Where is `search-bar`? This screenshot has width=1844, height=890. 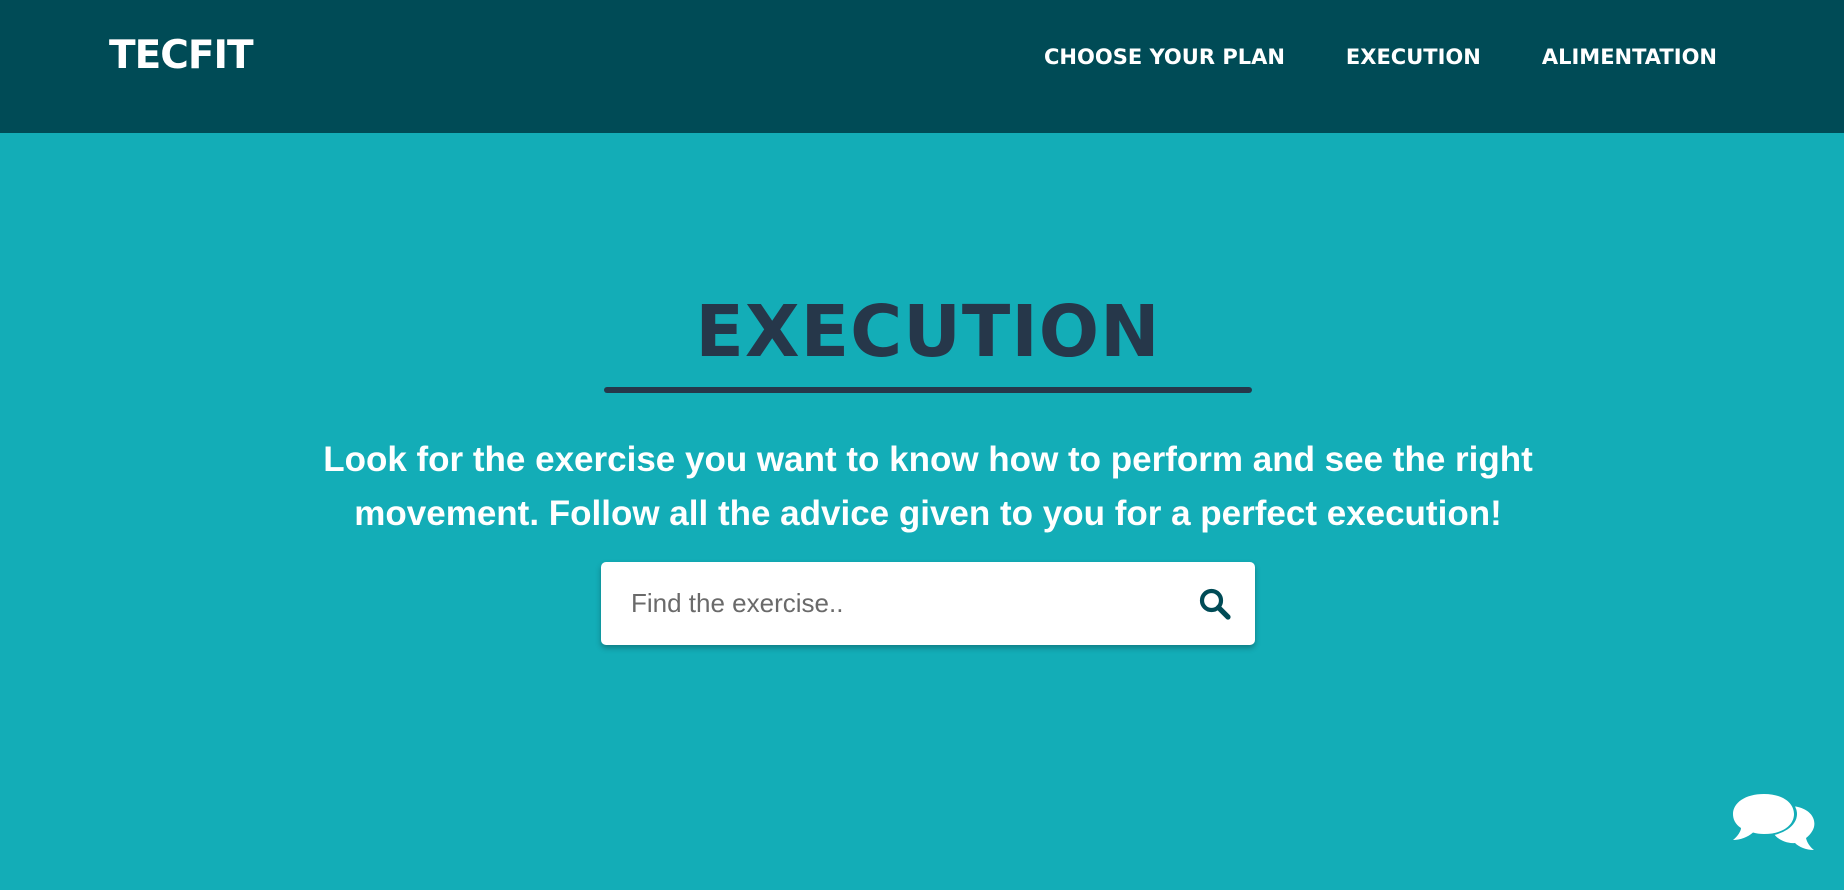
search-bar is located at coordinates (928, 603).